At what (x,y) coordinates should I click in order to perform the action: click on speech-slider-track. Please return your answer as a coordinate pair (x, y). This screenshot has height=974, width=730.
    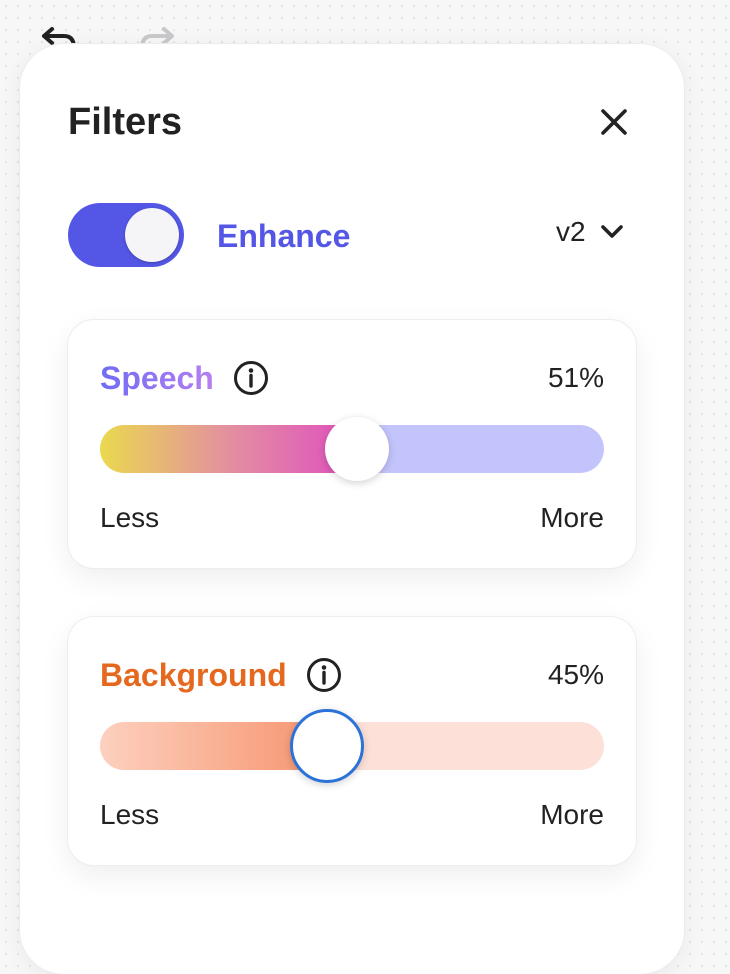
    Looking at the image, I should click on (352, 449).